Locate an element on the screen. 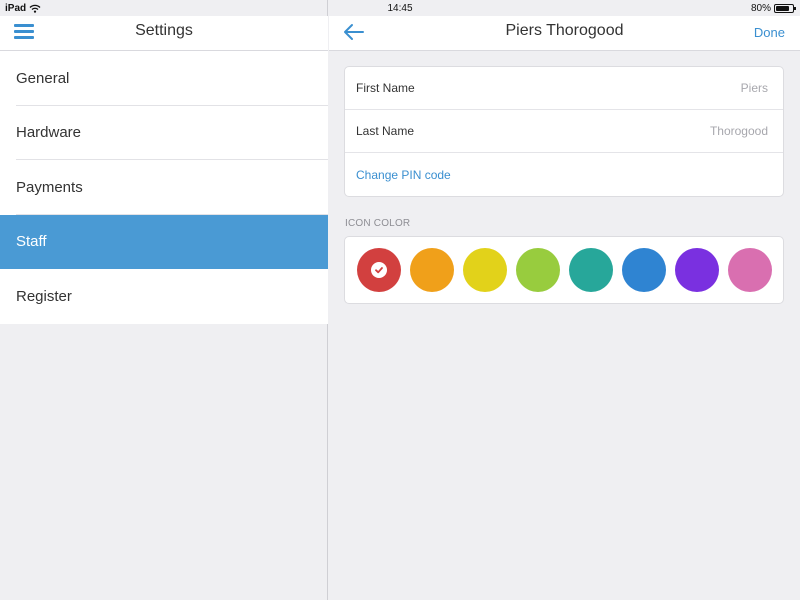  checkmark-icon is located at coordinates (379, 270).